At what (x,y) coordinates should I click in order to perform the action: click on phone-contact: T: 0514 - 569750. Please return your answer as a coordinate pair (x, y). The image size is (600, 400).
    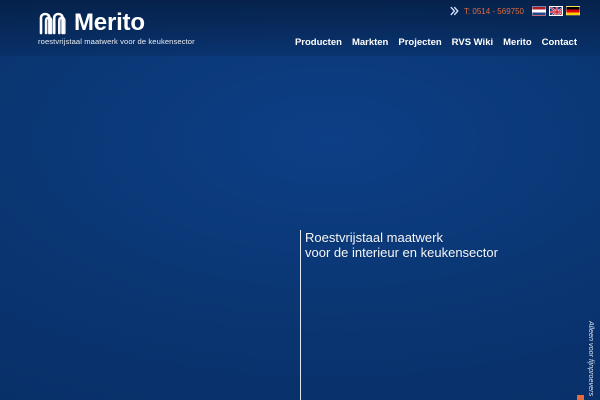
    Looking at the image, I should click on (487, 11).